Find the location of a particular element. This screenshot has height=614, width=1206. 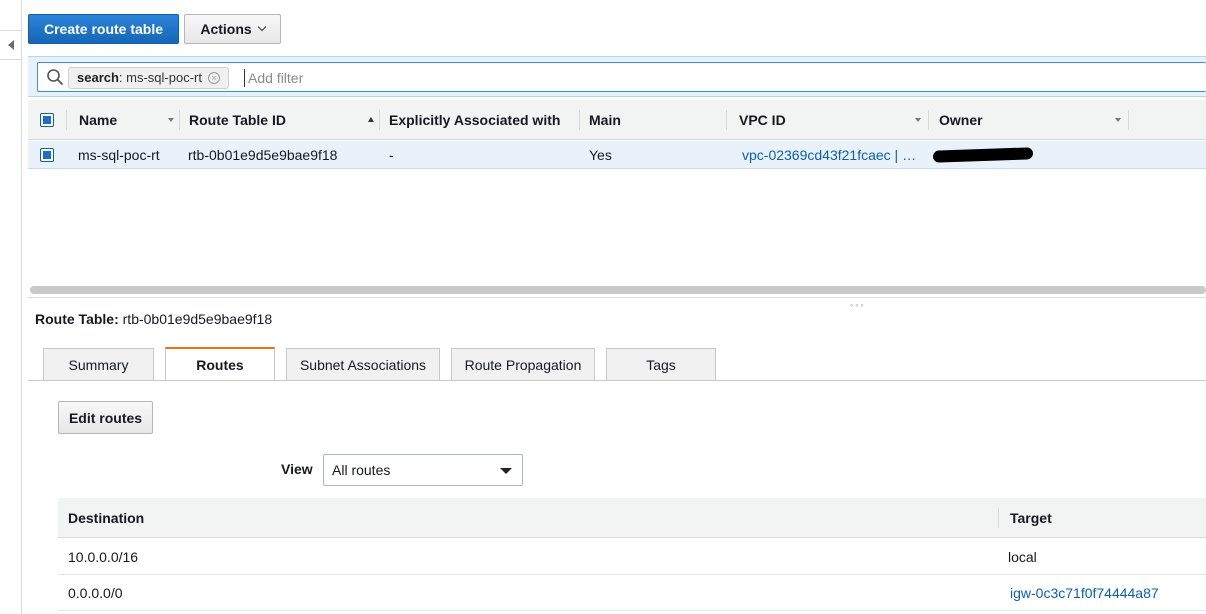

filter-bar: search: ms-sql-poc-rt × Add filter is located at coordinates (617, 76).